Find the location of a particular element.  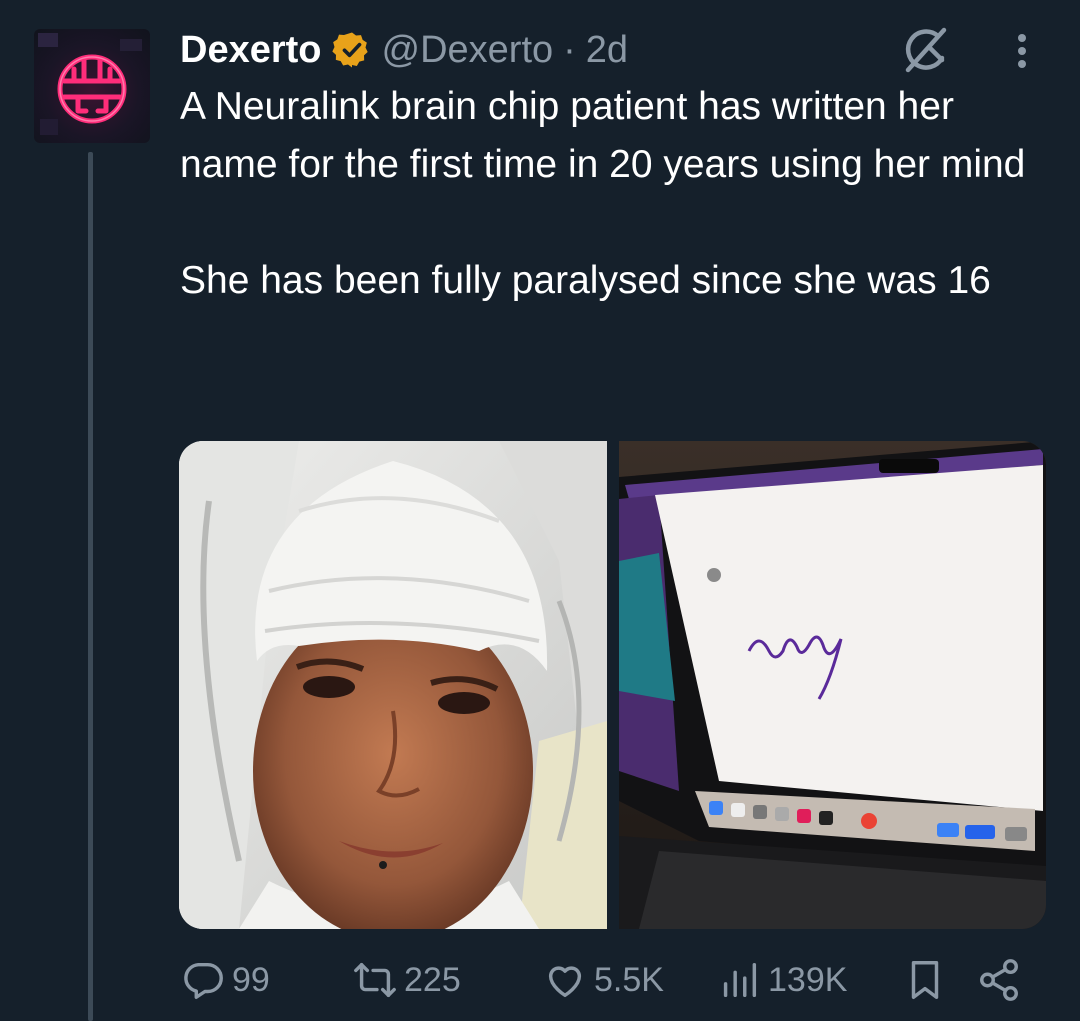

author-name: Dexerto is located at coordinates (251, 50).